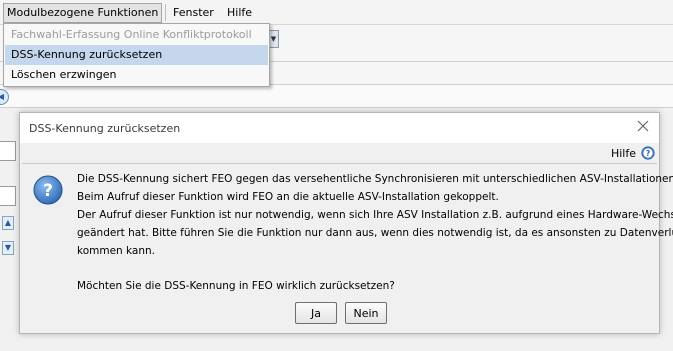 The width and height of the screenshot is (673, 351). I want to click on menu-item-dss-kennung-zuruecksetzen: DSS-Kennung zurücksetzen, so click(136, 55).